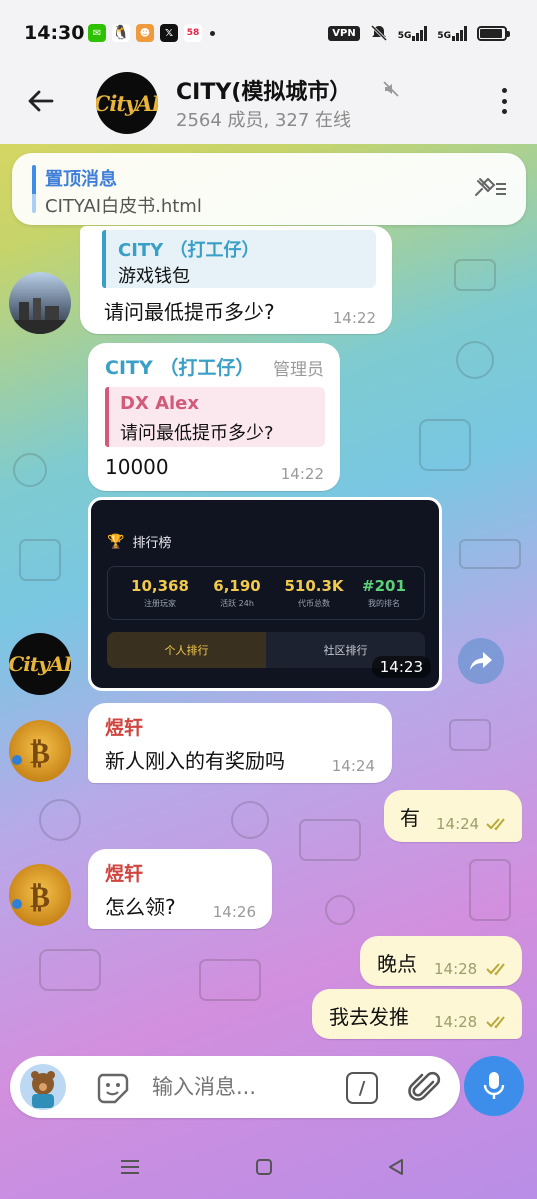 The width and height of the screenshot is (537, 1199). I want to click on admin-avatar-logo: CityAI, so click(40, 664).